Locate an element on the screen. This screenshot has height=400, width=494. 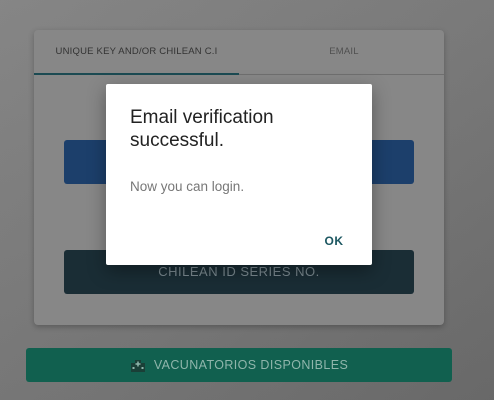
login-tabs: UNIQUE KEY AND/OR CHILEAN C.I EMAIL is located at coordinates (239, 52).